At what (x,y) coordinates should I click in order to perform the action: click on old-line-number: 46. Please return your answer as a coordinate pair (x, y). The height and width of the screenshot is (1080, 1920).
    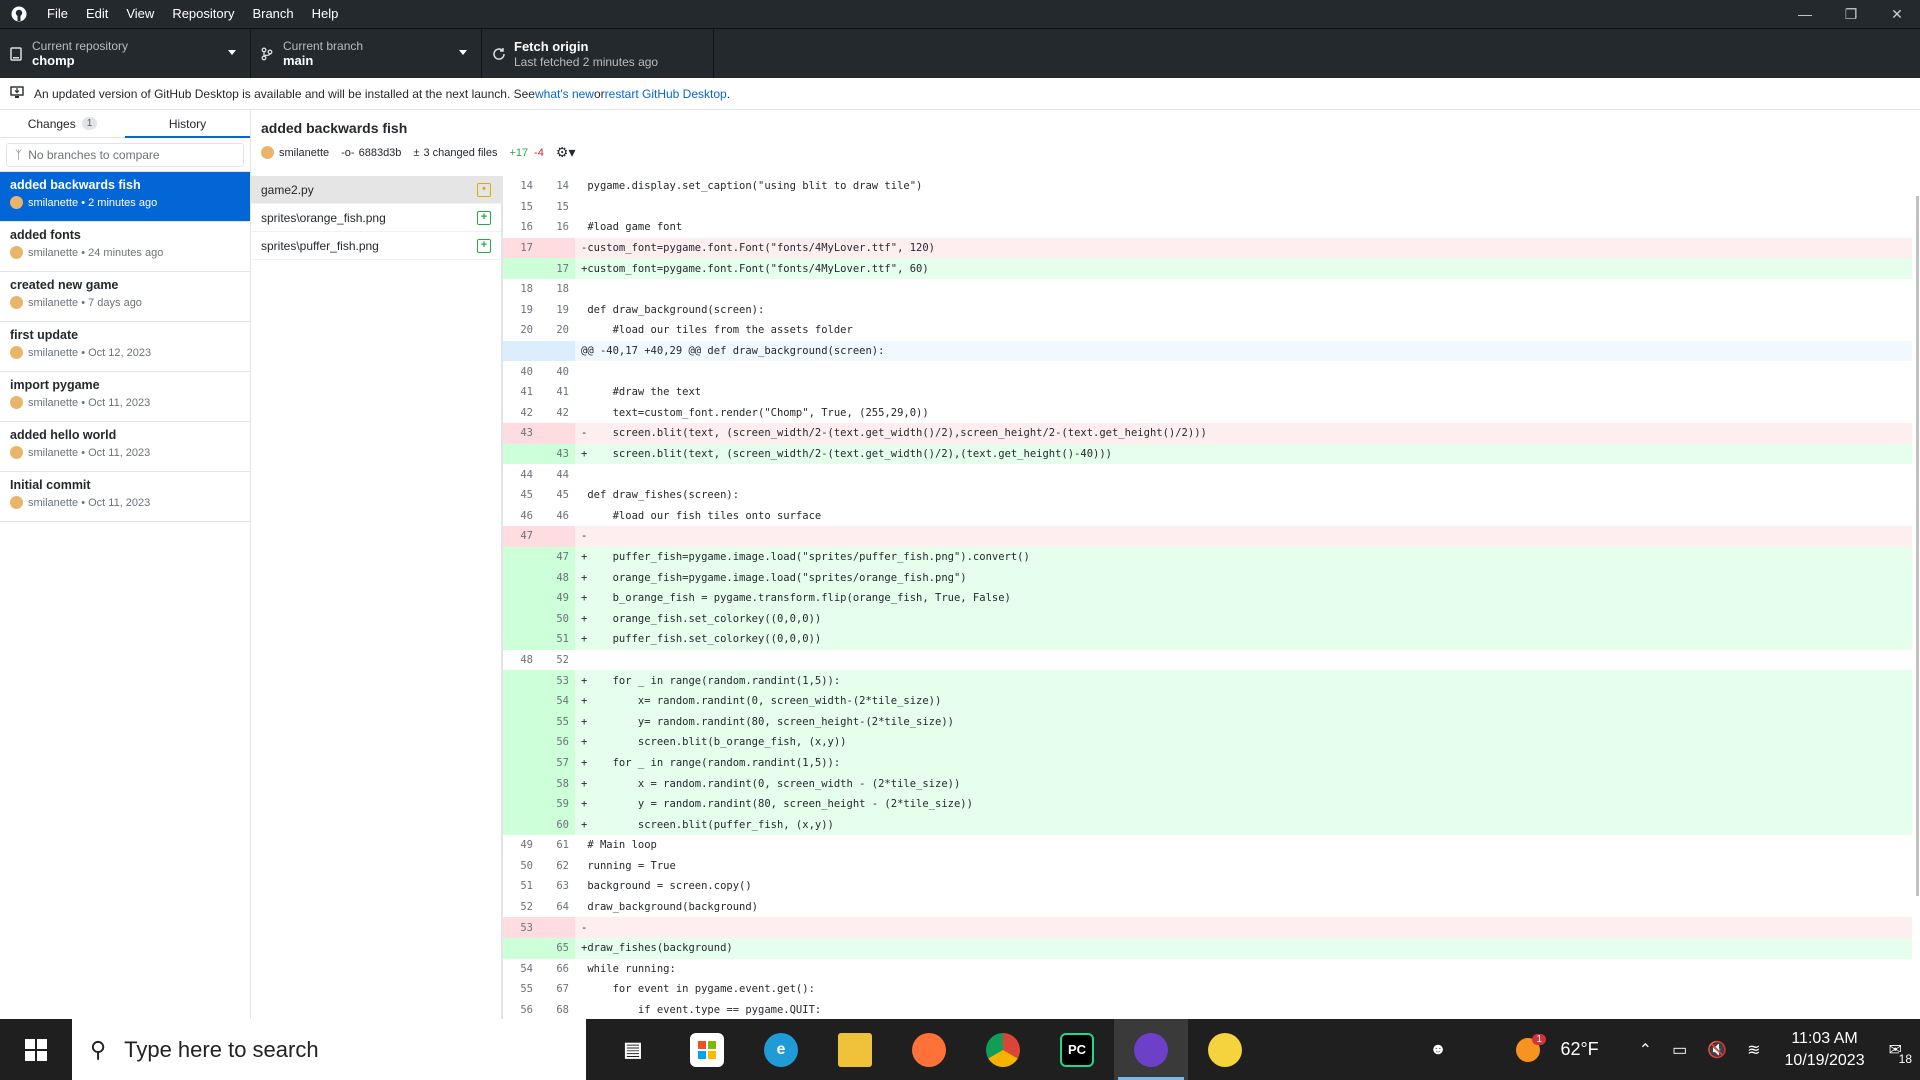
    Looking at the image, I should click on (521, 516).